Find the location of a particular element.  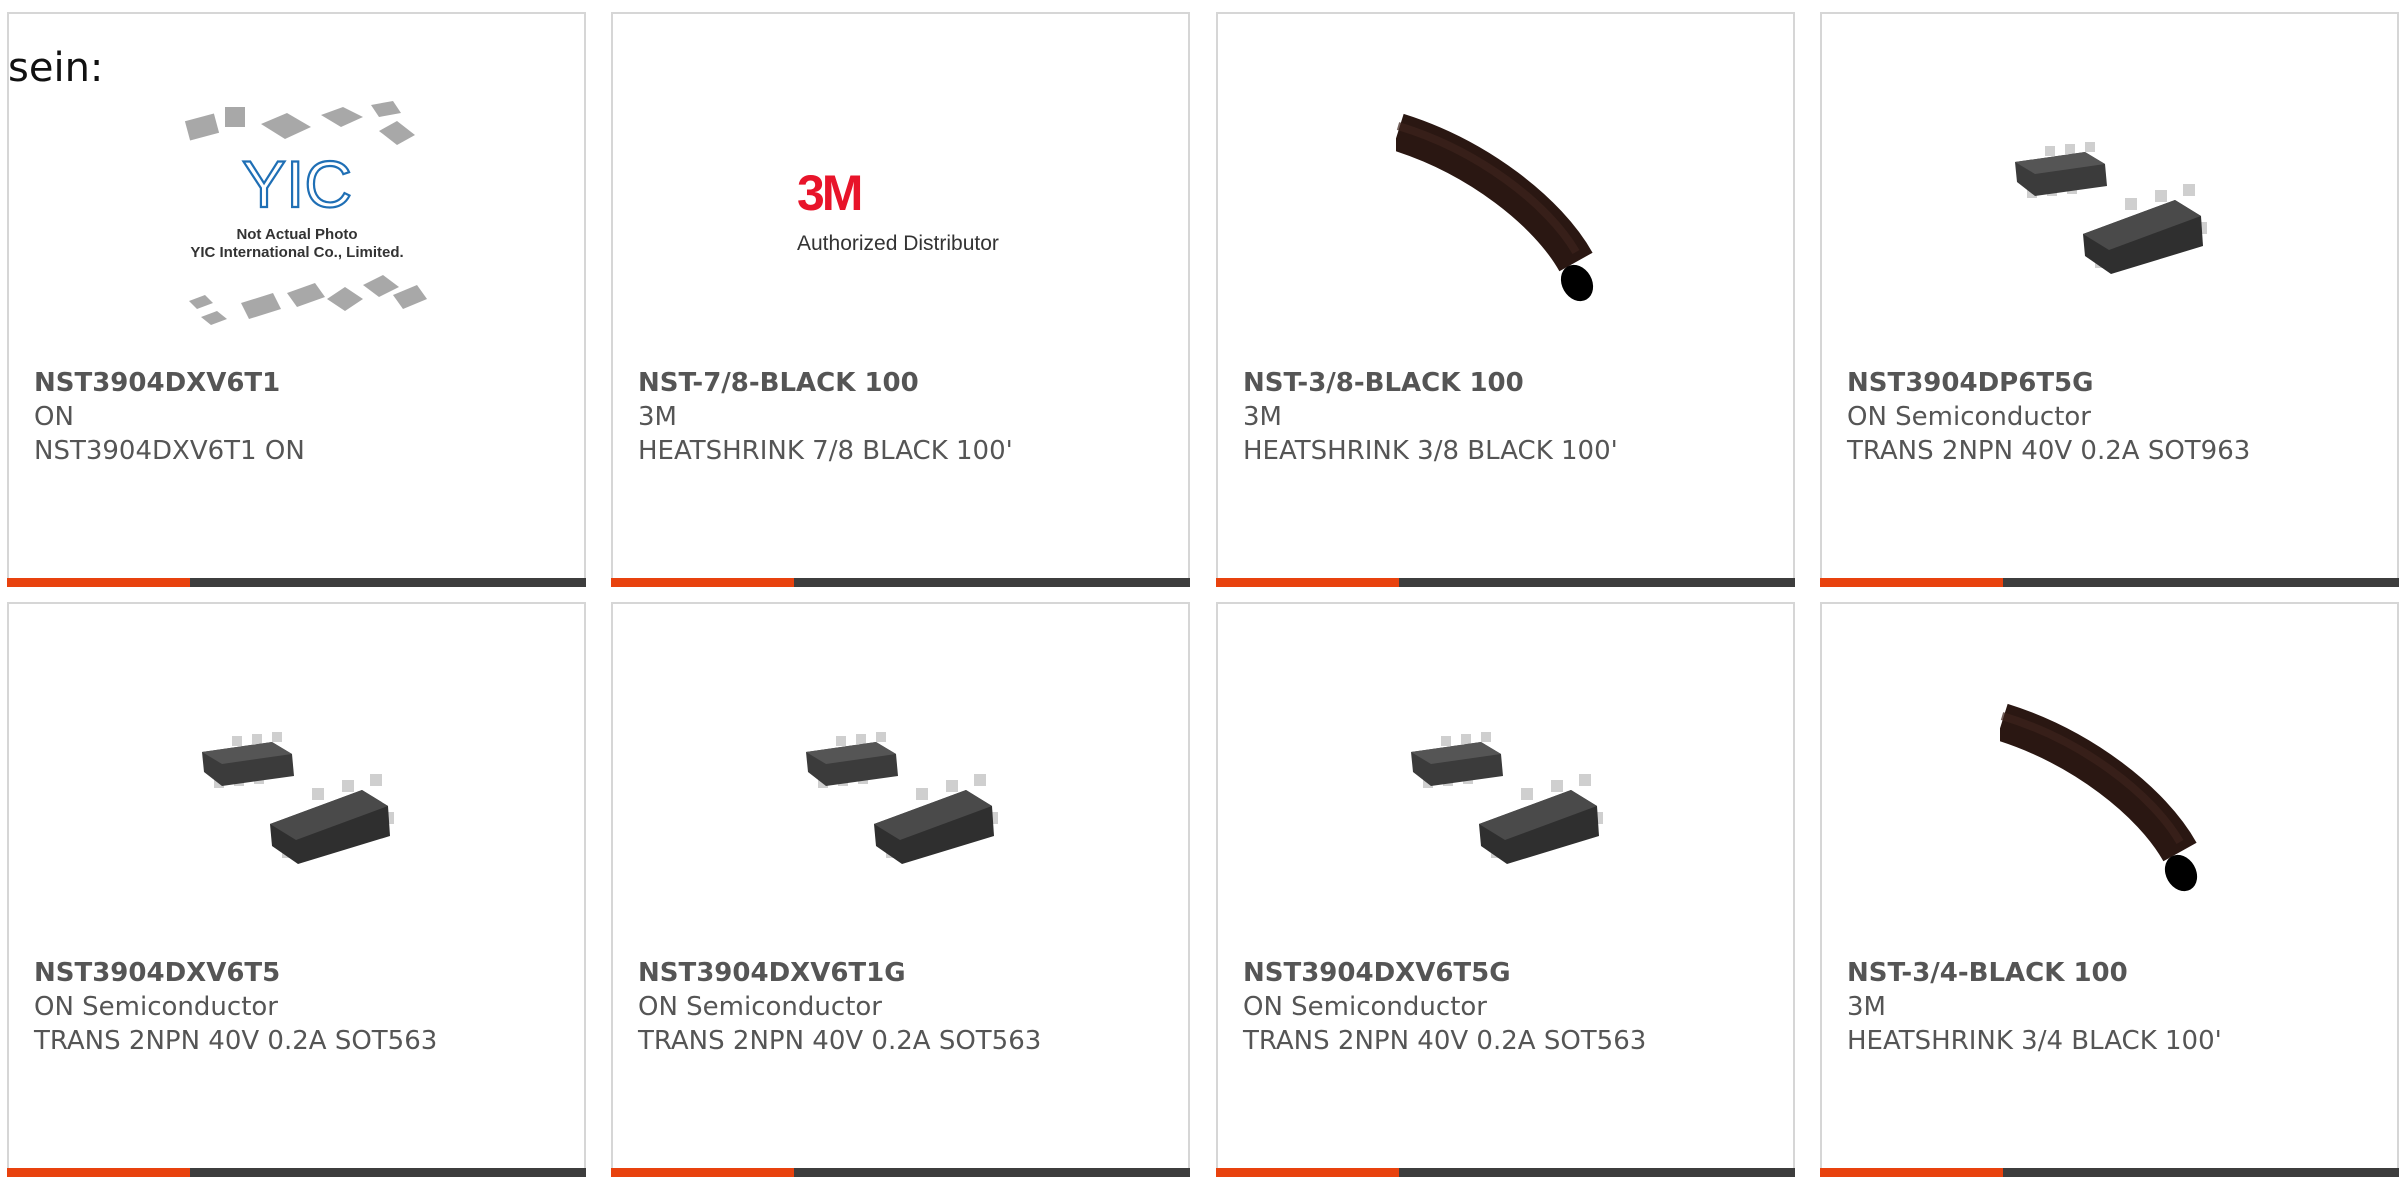

lead-text: sein: is located at coordinates (56, 68).